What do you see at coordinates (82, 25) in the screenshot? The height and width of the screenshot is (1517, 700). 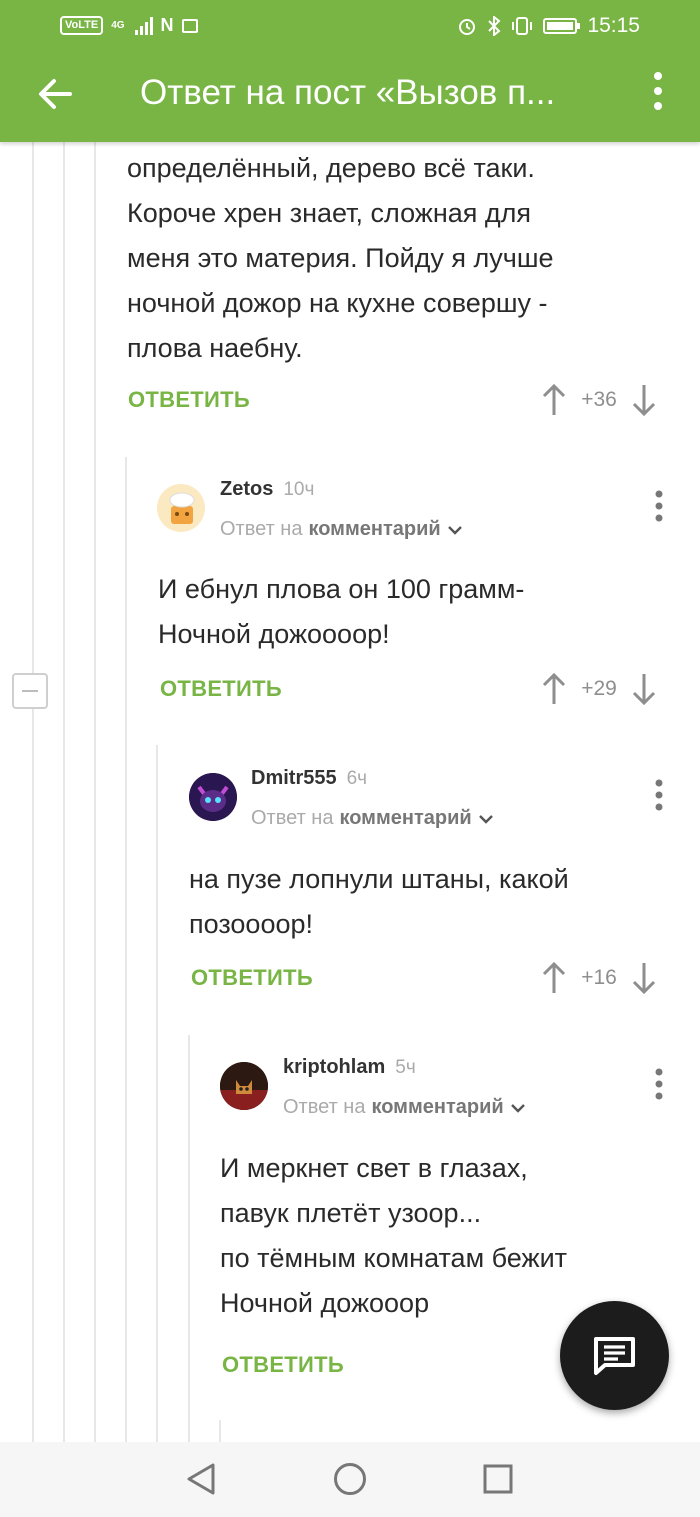 I see `volte-badge: VoLTE` at bounding box center [82, 25].